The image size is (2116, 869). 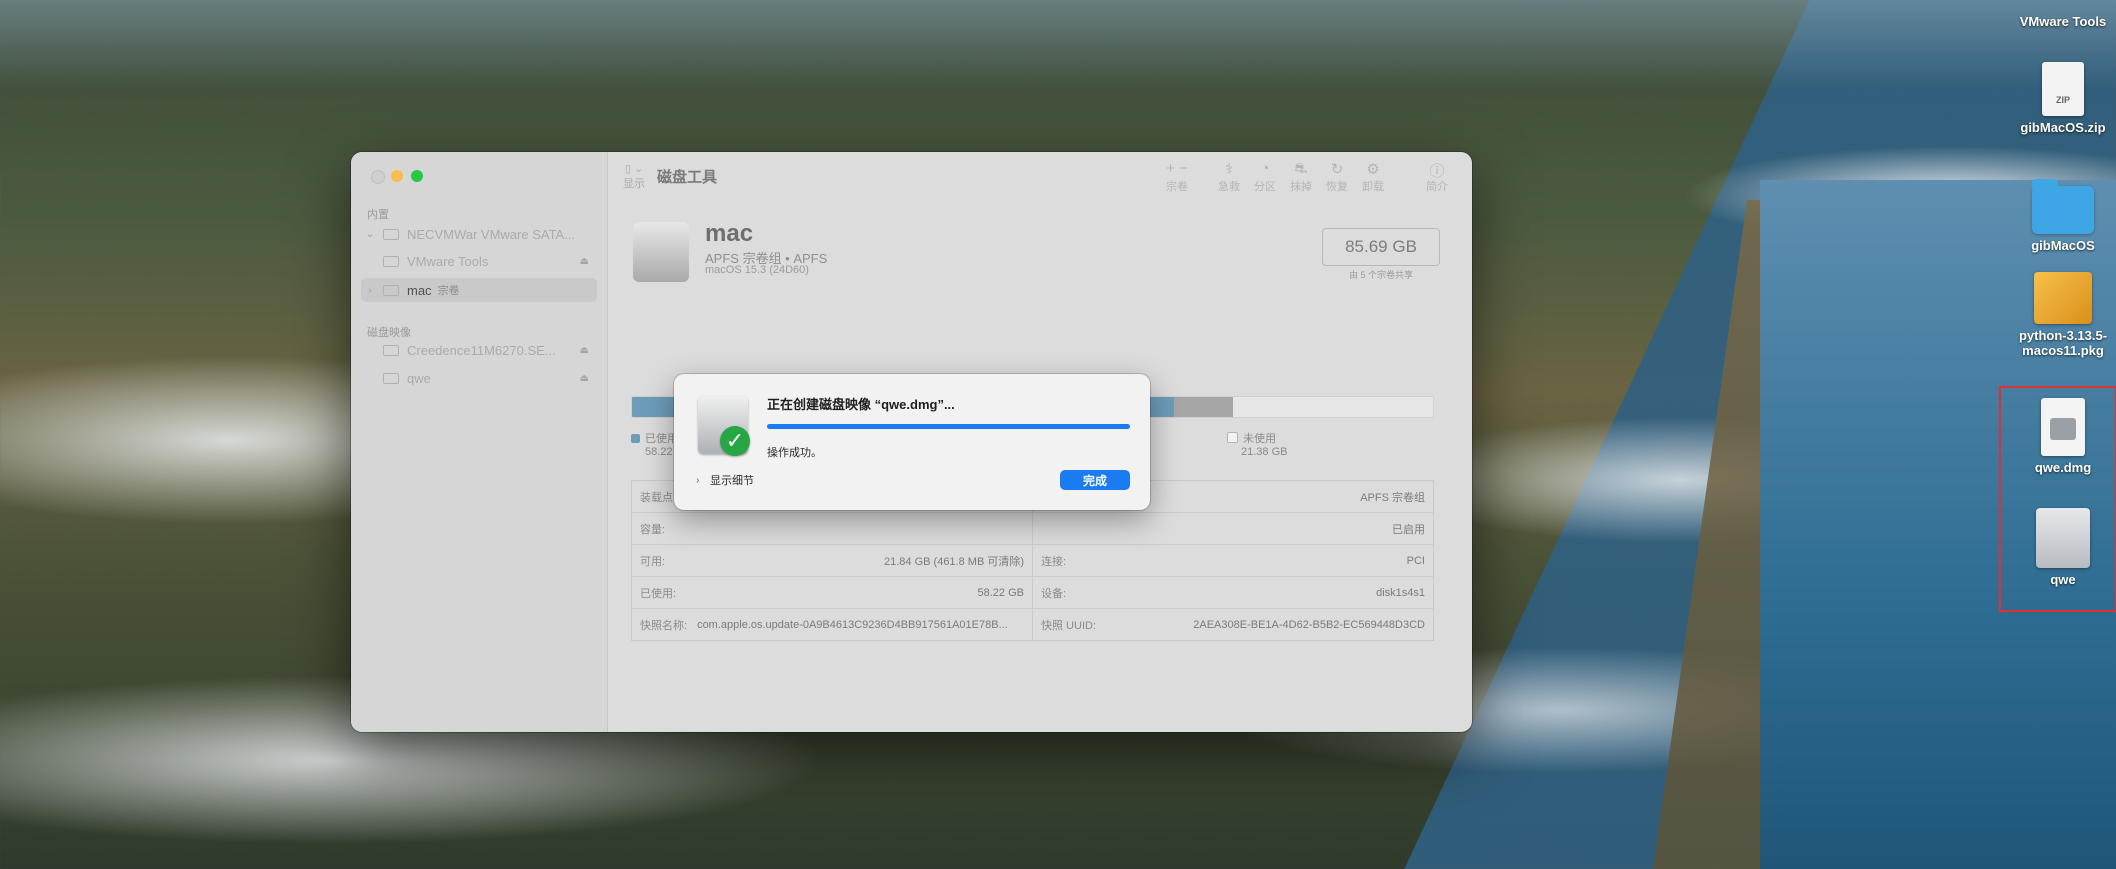 What do you see at coordinates (378, 215) in the screenshot?
I see `sidebar-section-internal: 内置` at bounding box center [378, 215].